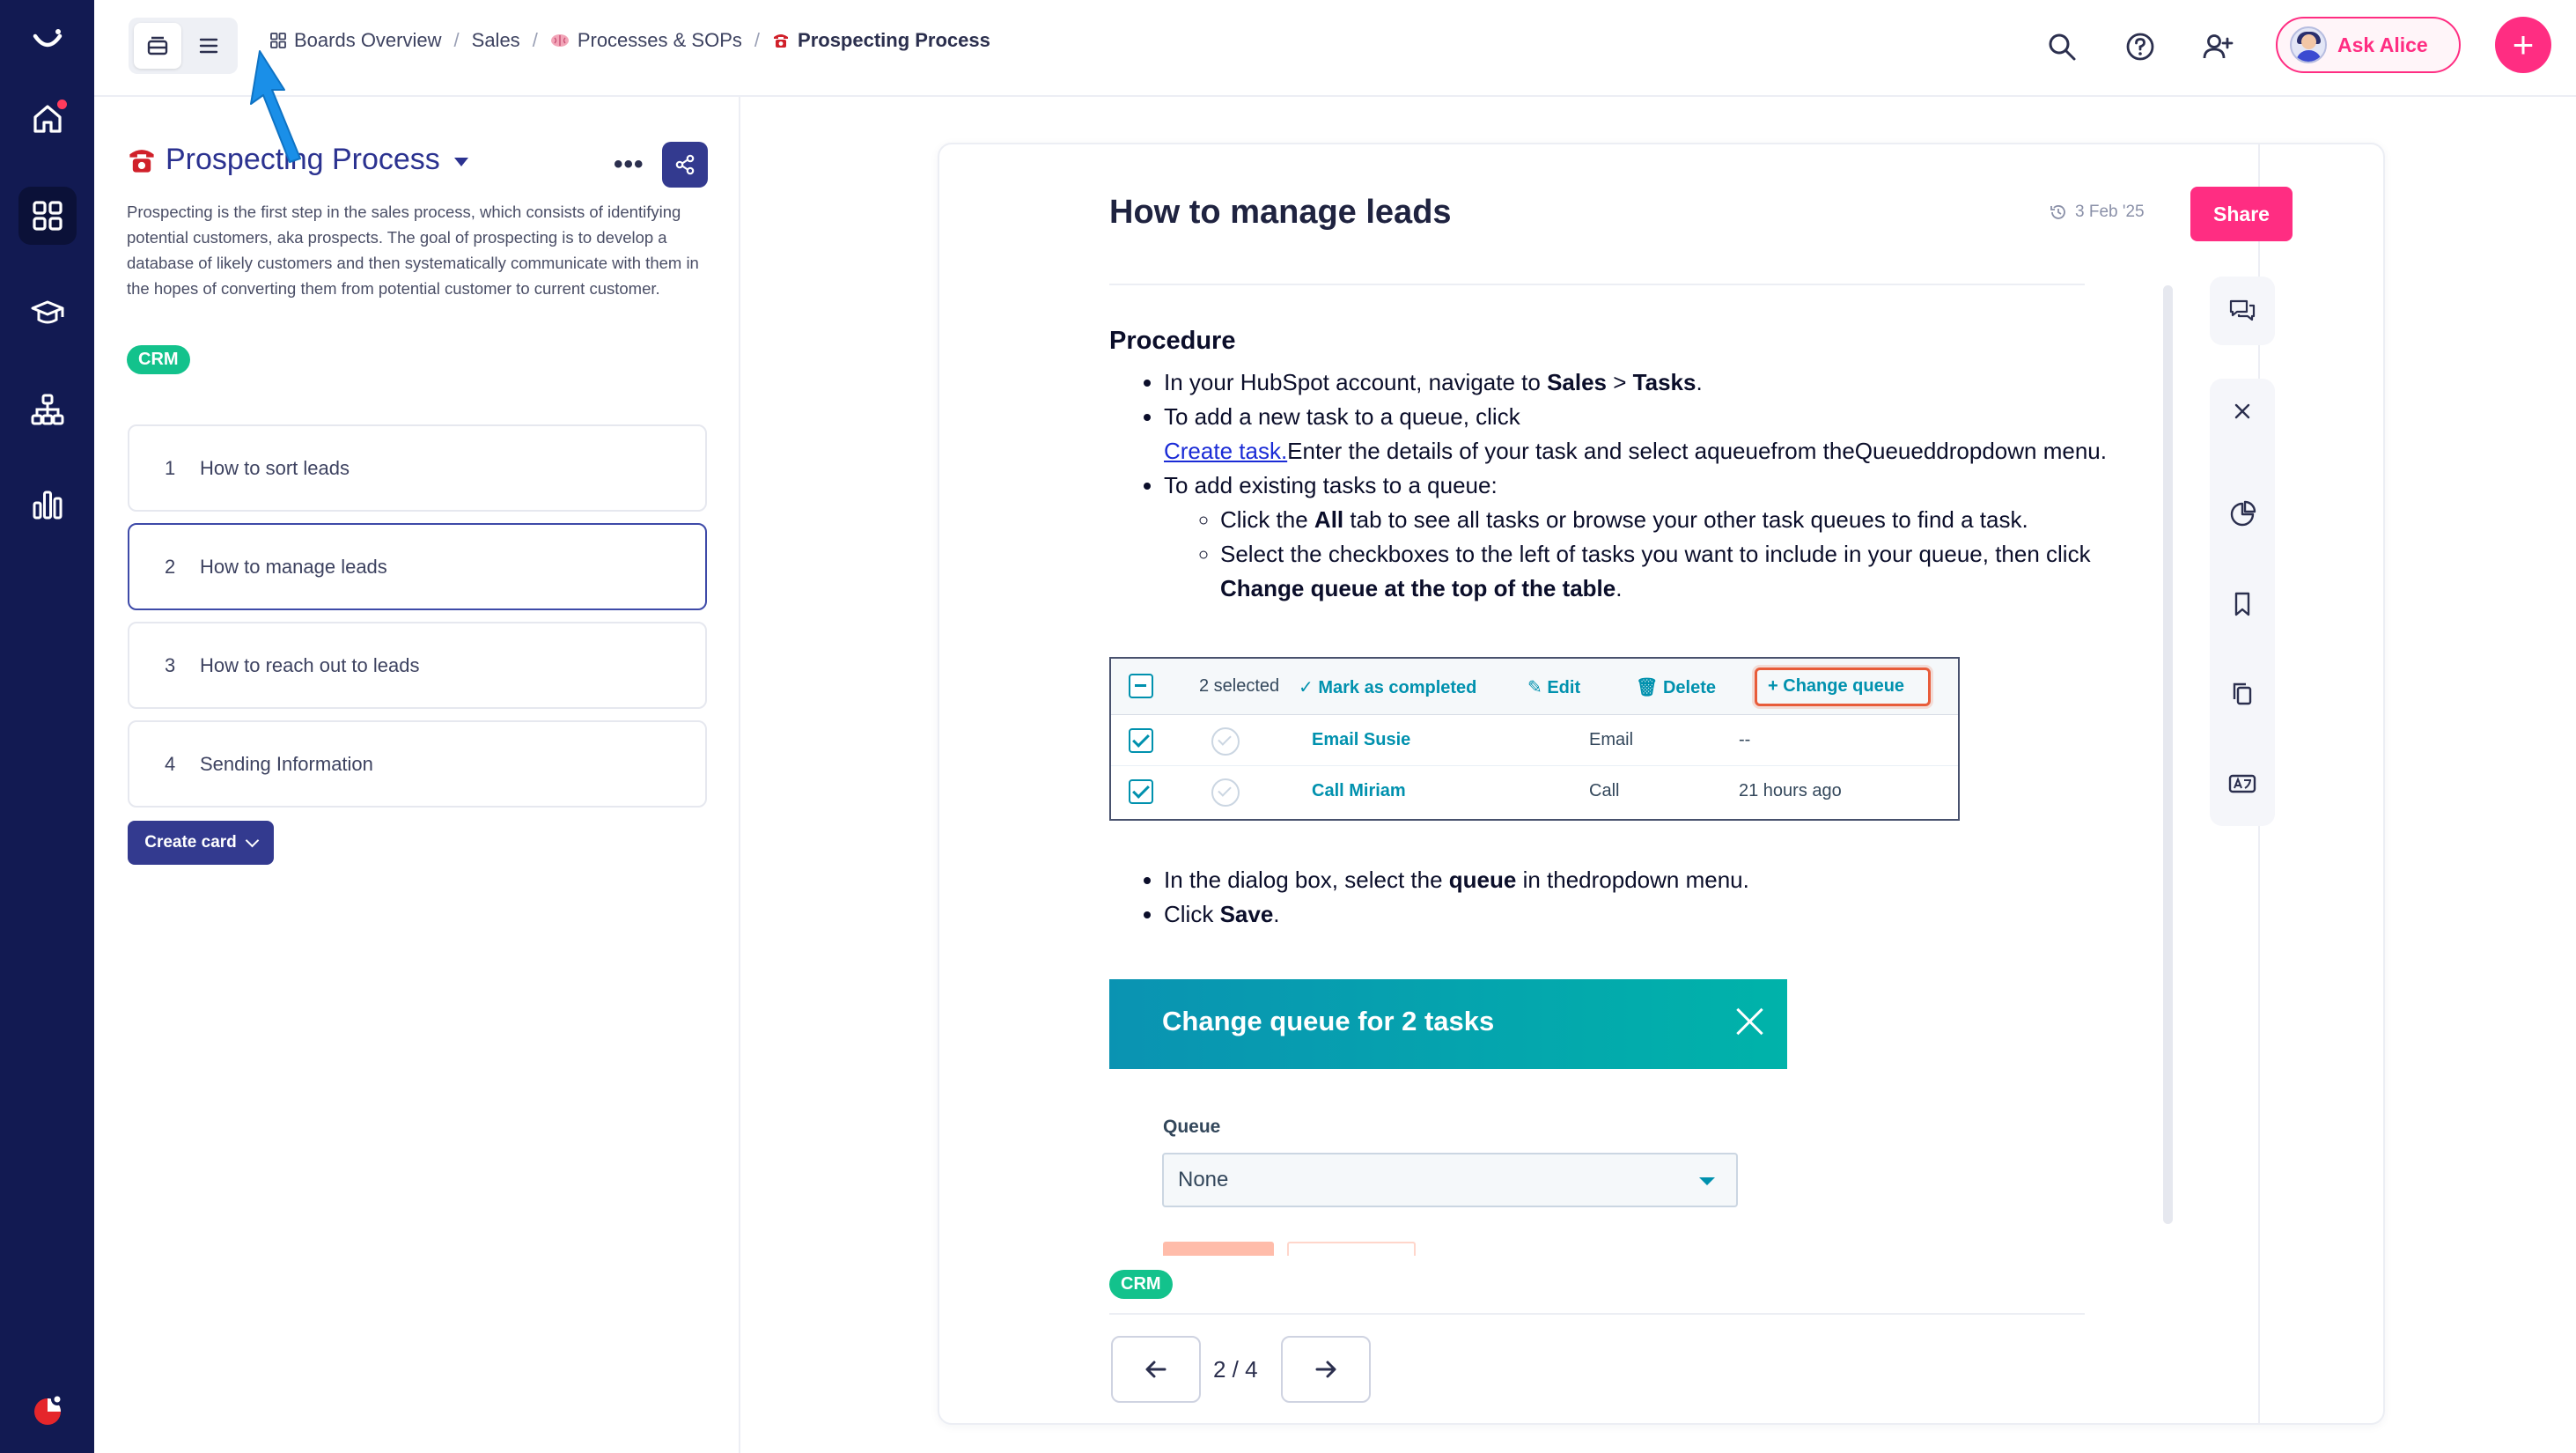  I want to click on card-how-to-reach-out: 3 How to reach out to leads, so click(417, 665).